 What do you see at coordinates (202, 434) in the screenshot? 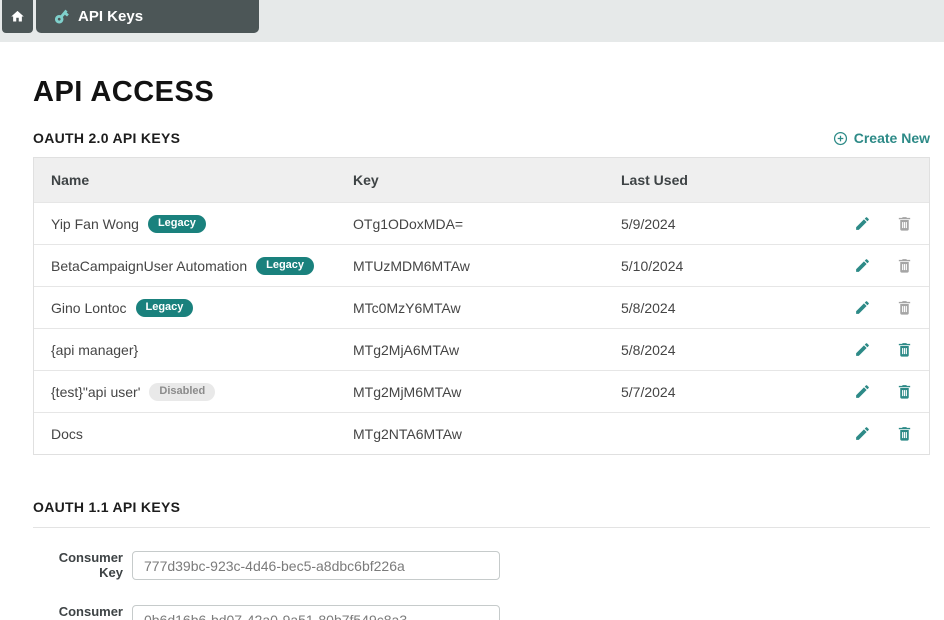
I see `key-name-cell: Docs` at bounding box center [202, 434].